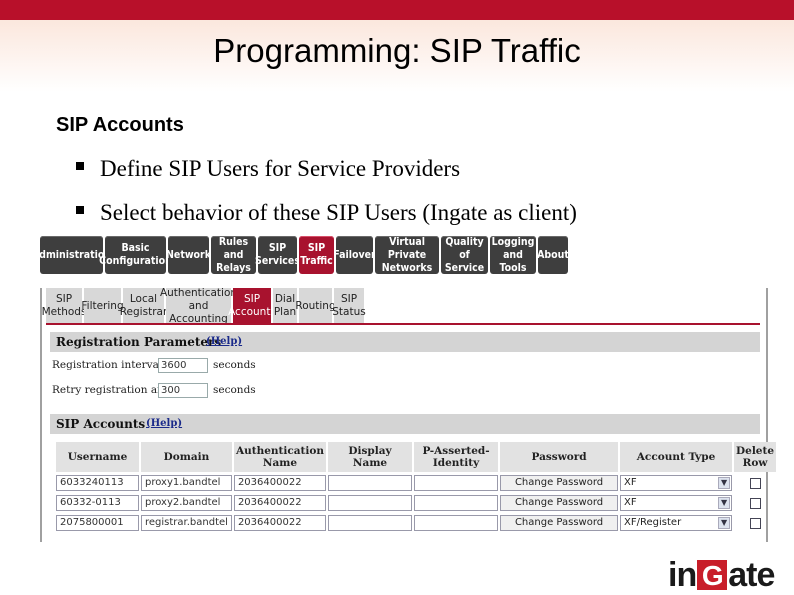 This screenshot has height=595, width=794. What do you see at coordinates (456, 457) in the screenshot?
I see `column-header-p-asserted-identity: P-Asserted- Identity` at bounding box center [456, 457].